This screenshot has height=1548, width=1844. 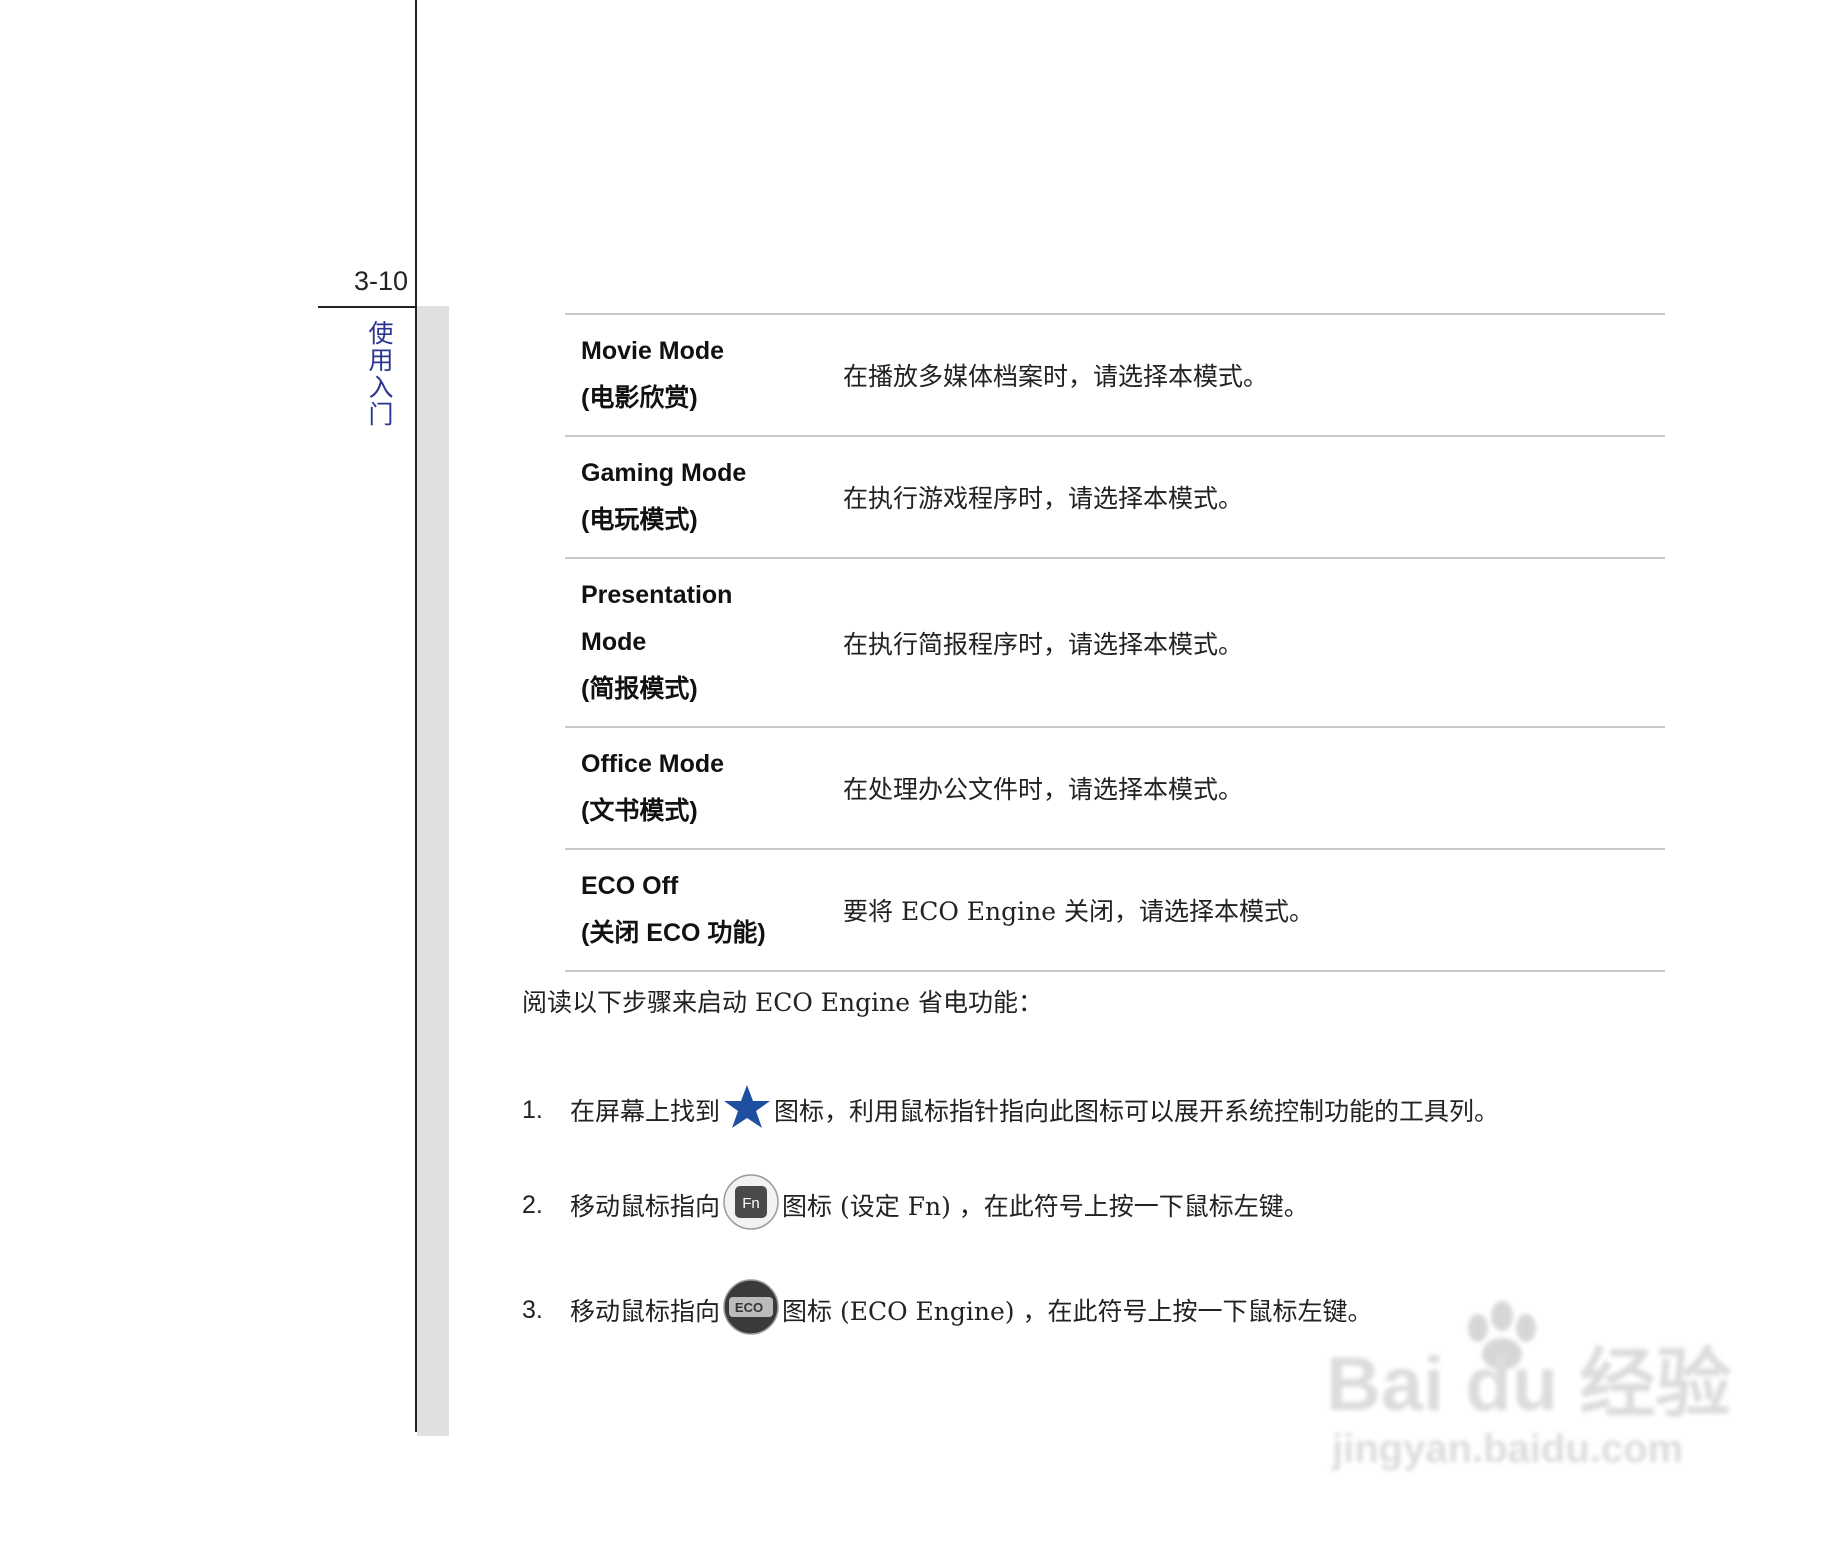 What do you see at coordinates (1043, 498) in the screenshot?
I see `mode-description: 在执行游戏程序时，请选择本模式。` at bounding box center [1043, 498].